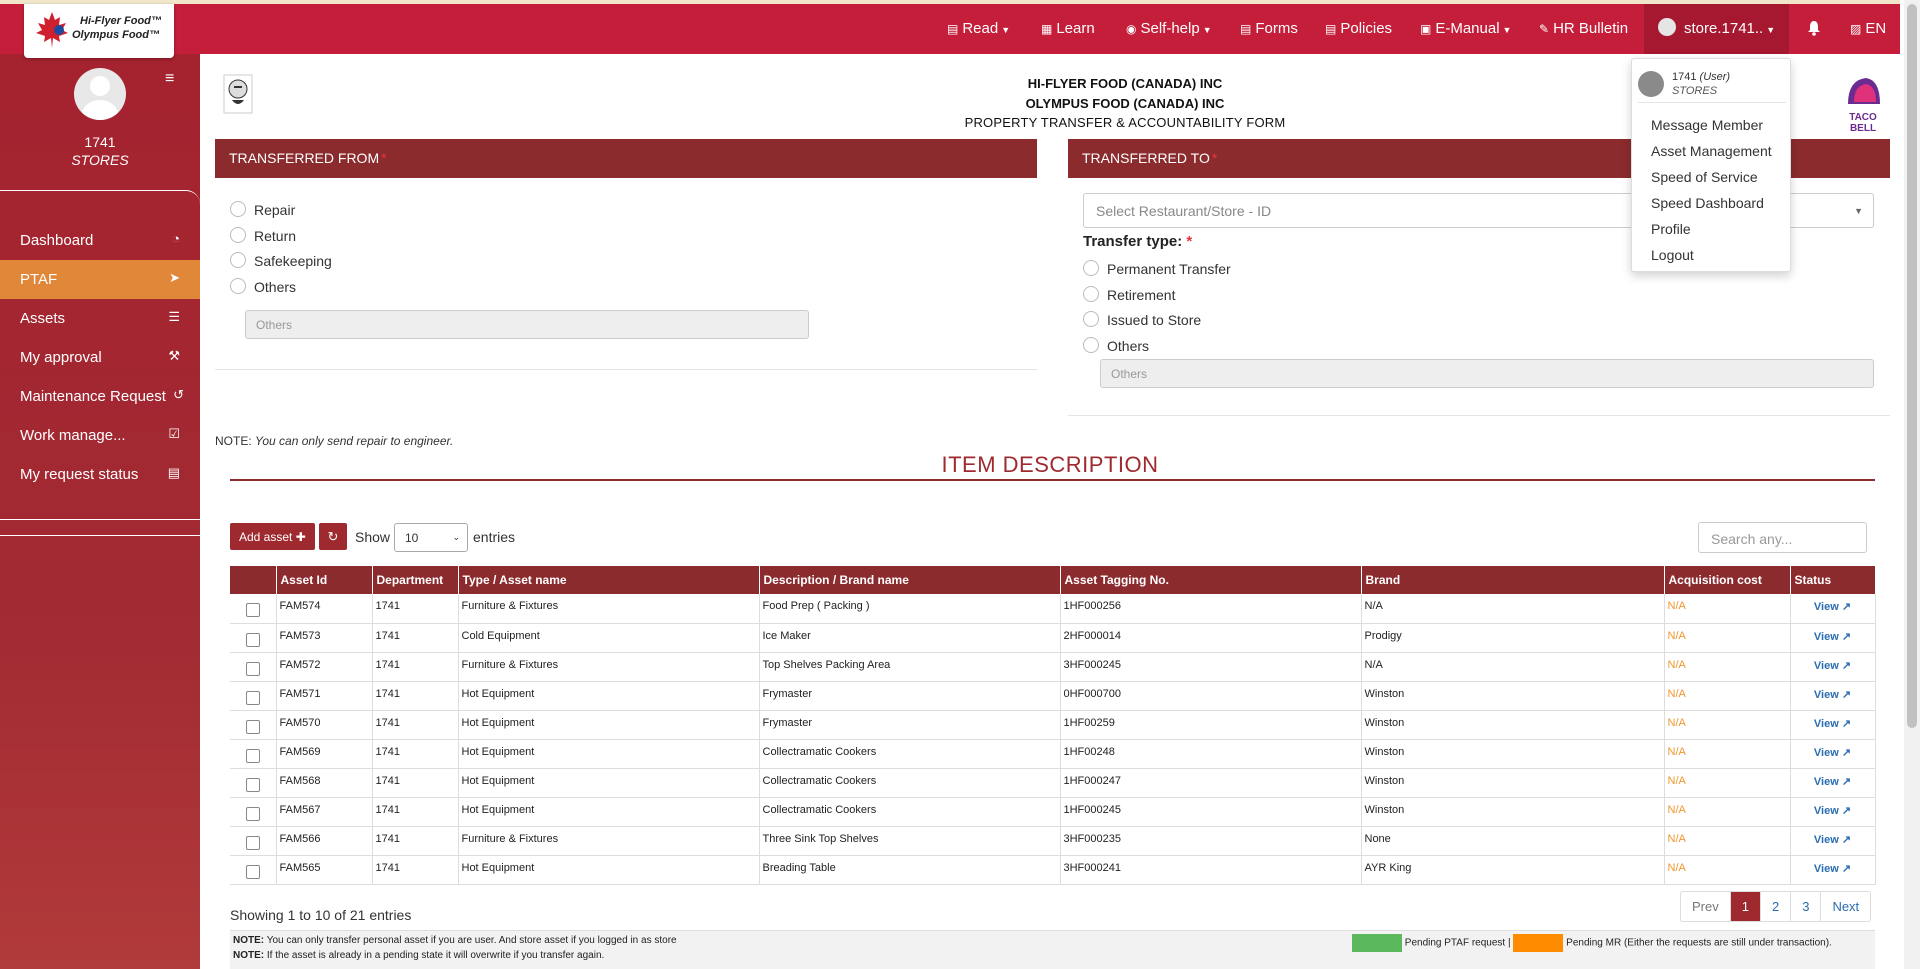 Image resolution: width=1920 pixels, height=969 pixels. I want to click on menu-item-logout: Logout, so click(1672, 255).